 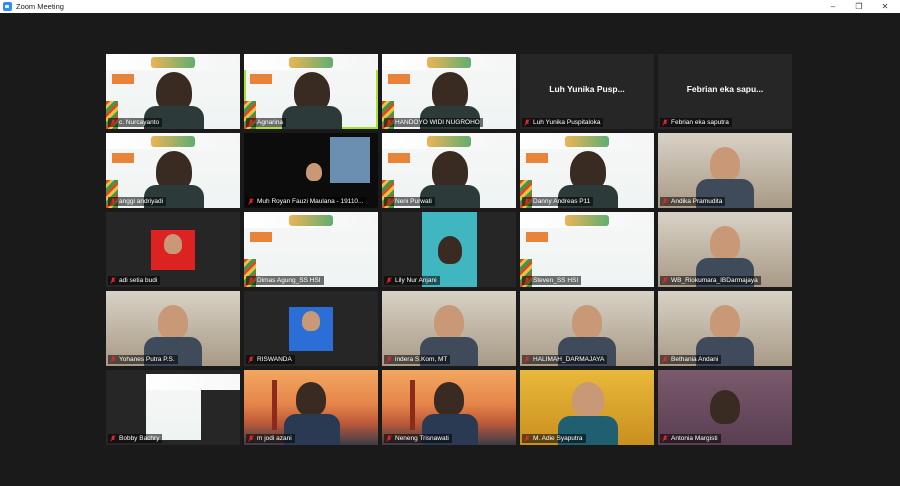 I want to click on participant-tile: Bobby Bachry, so click(x=173, y=407).